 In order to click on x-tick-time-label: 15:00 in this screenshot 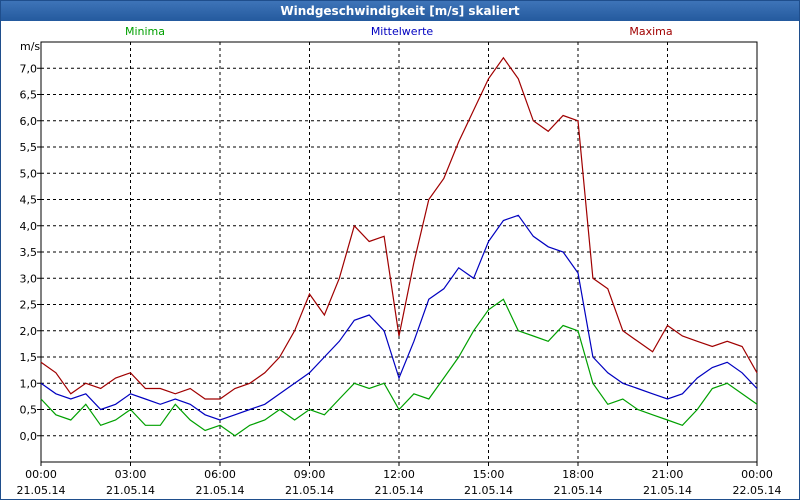, I will do `click(489, 474)`.